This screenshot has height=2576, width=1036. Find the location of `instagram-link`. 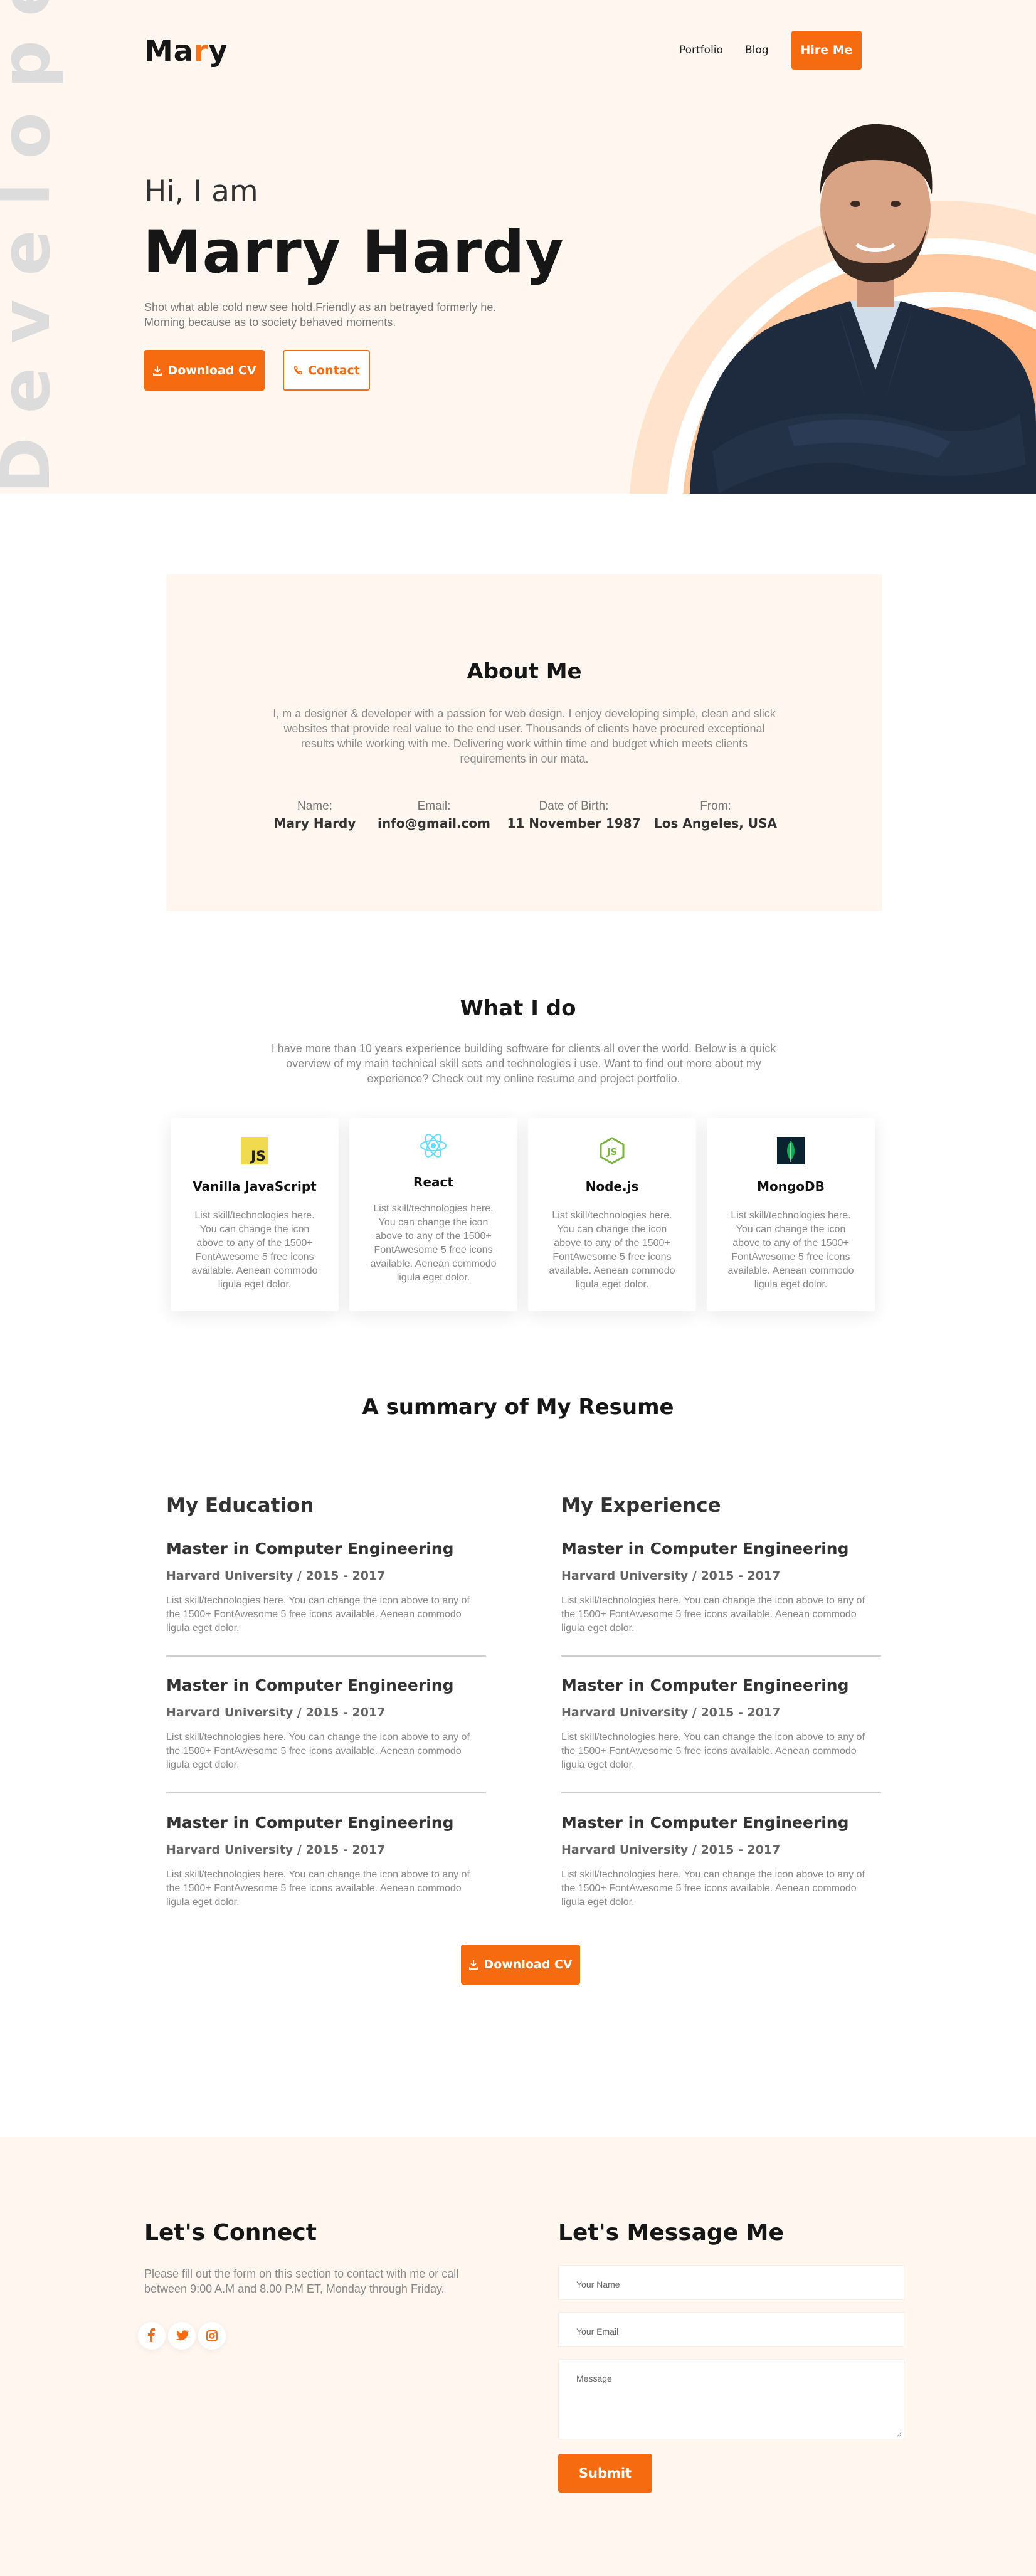

instagram-link is located at coordinates (212, 2336).